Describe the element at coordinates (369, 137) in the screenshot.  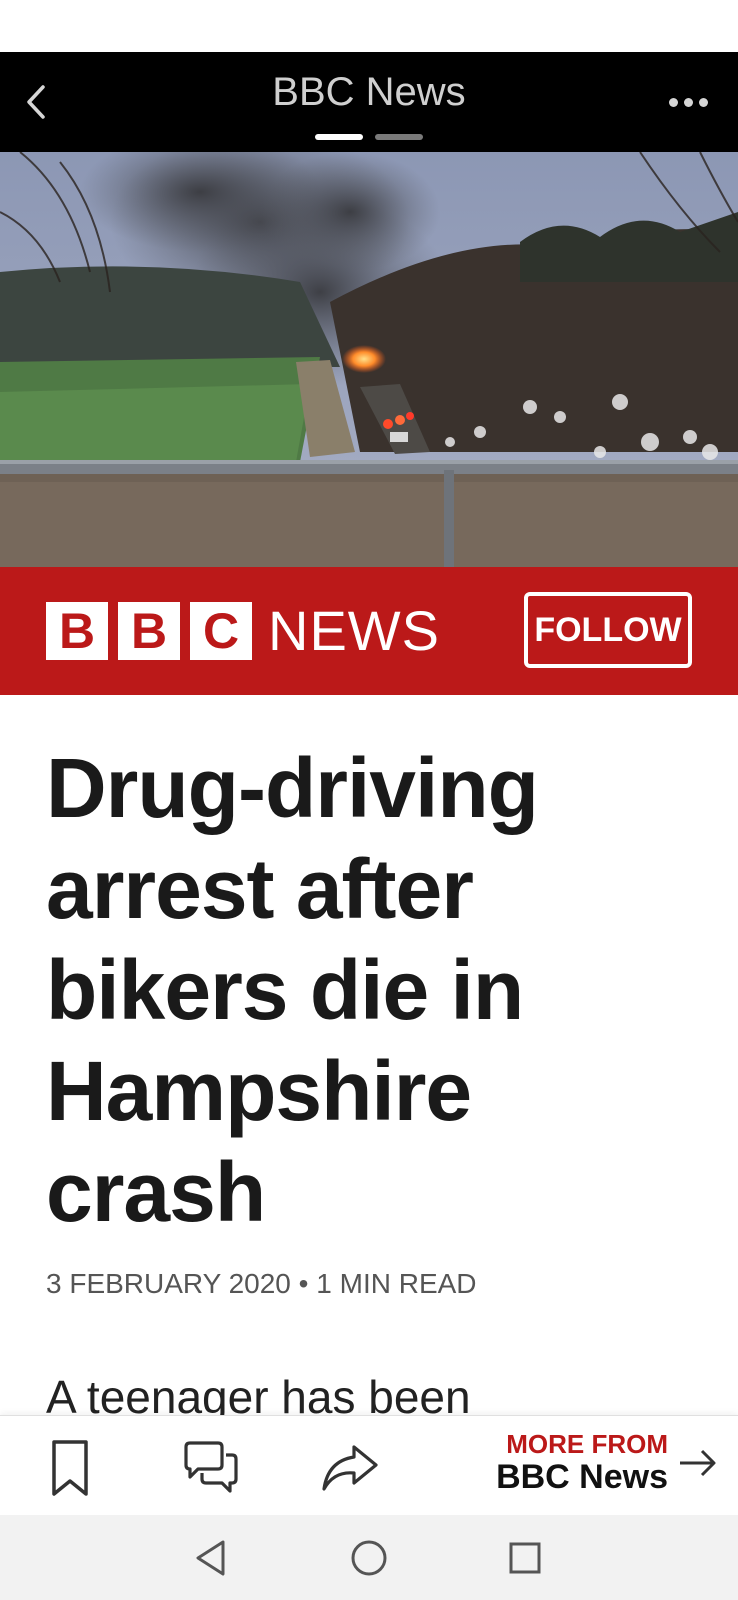
I see `page-indicator` at that location.